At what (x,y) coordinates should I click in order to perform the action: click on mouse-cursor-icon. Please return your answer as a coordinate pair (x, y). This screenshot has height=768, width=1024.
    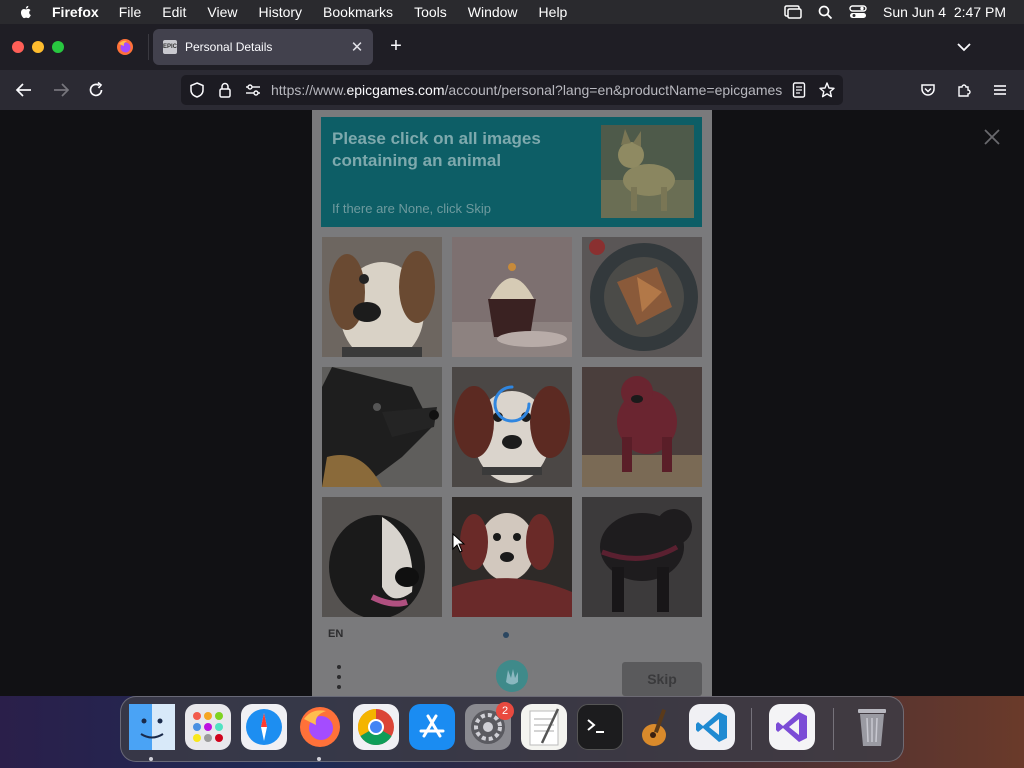
    Looking at the image, I should click on (459, 542).